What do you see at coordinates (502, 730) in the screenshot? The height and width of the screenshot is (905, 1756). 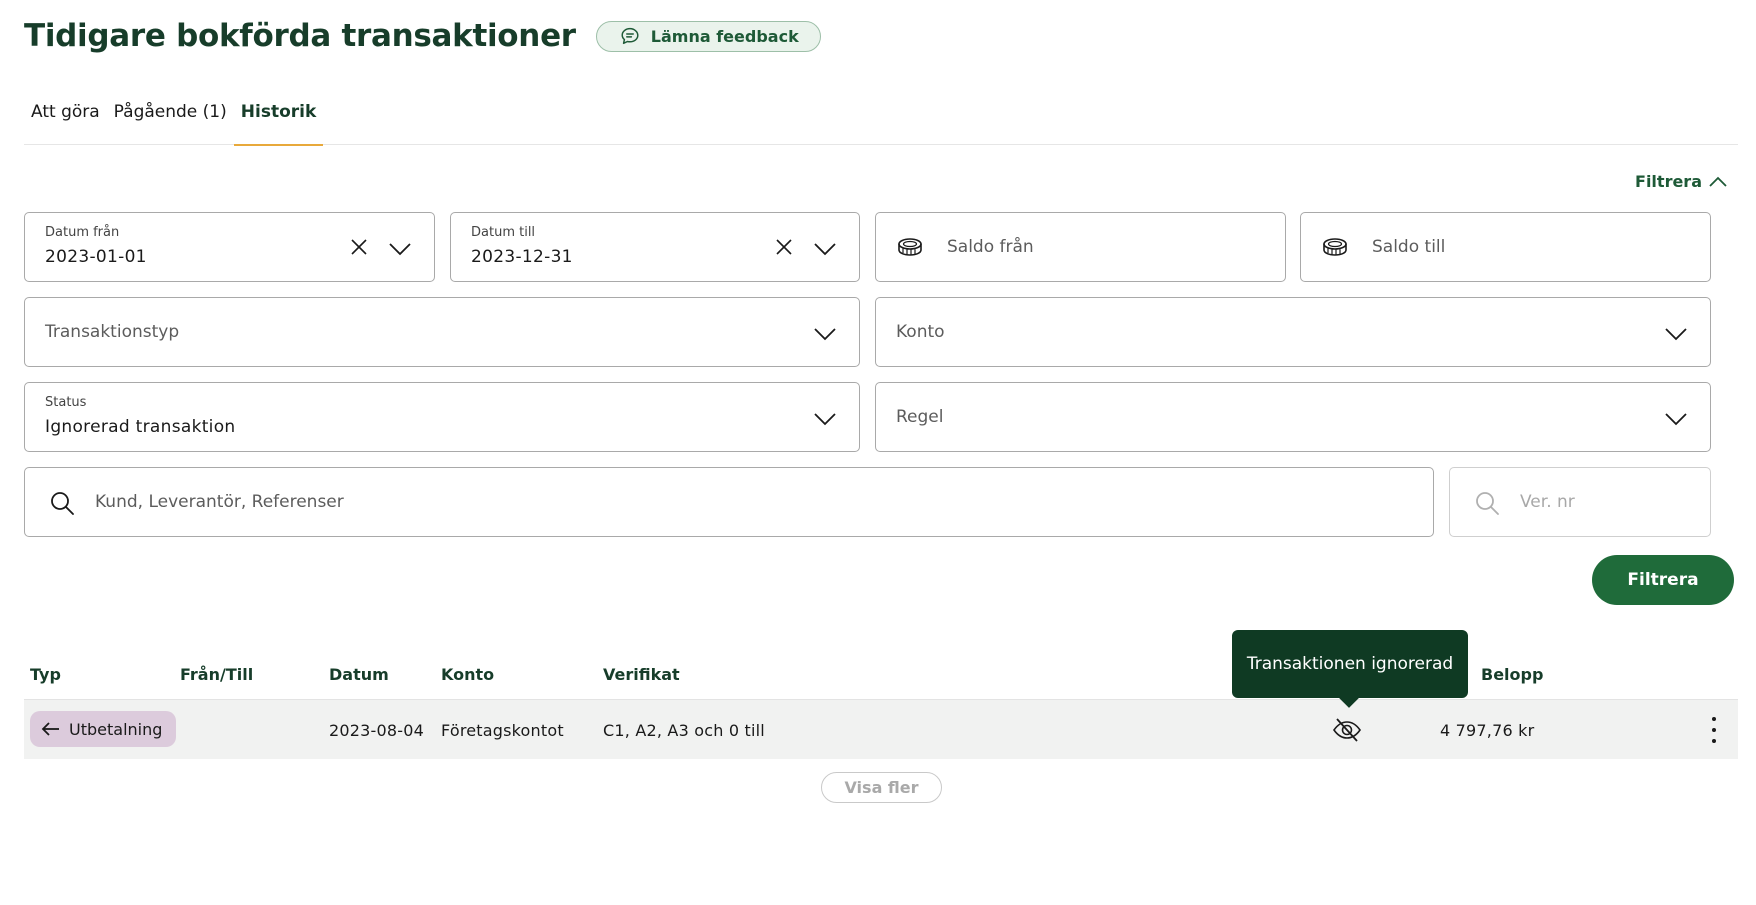 I see `account-cell: Företagskontot` at bounding box center [502, 730].